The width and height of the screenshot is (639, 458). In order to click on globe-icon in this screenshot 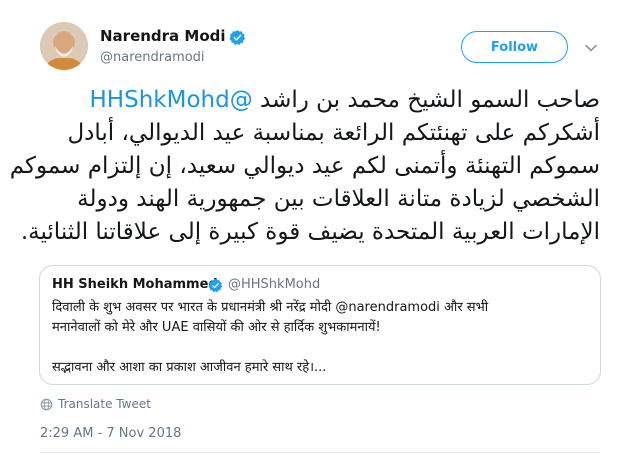, I will do `click(46, 404)`.